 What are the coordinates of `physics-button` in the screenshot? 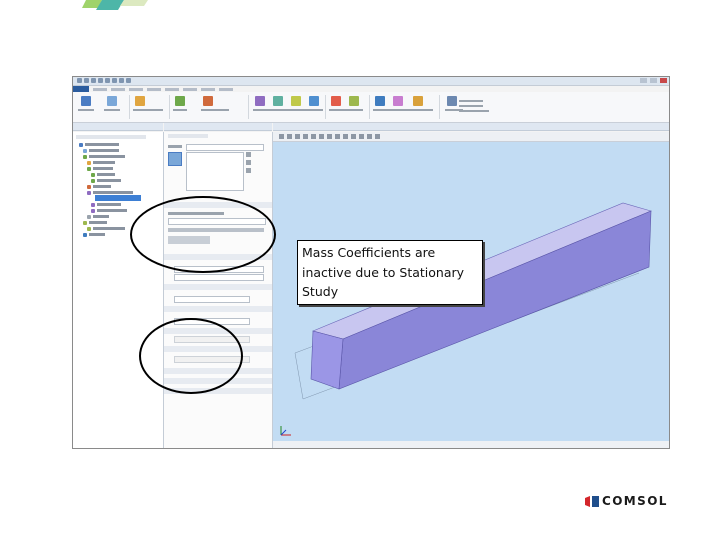 It's located at (260, 101).